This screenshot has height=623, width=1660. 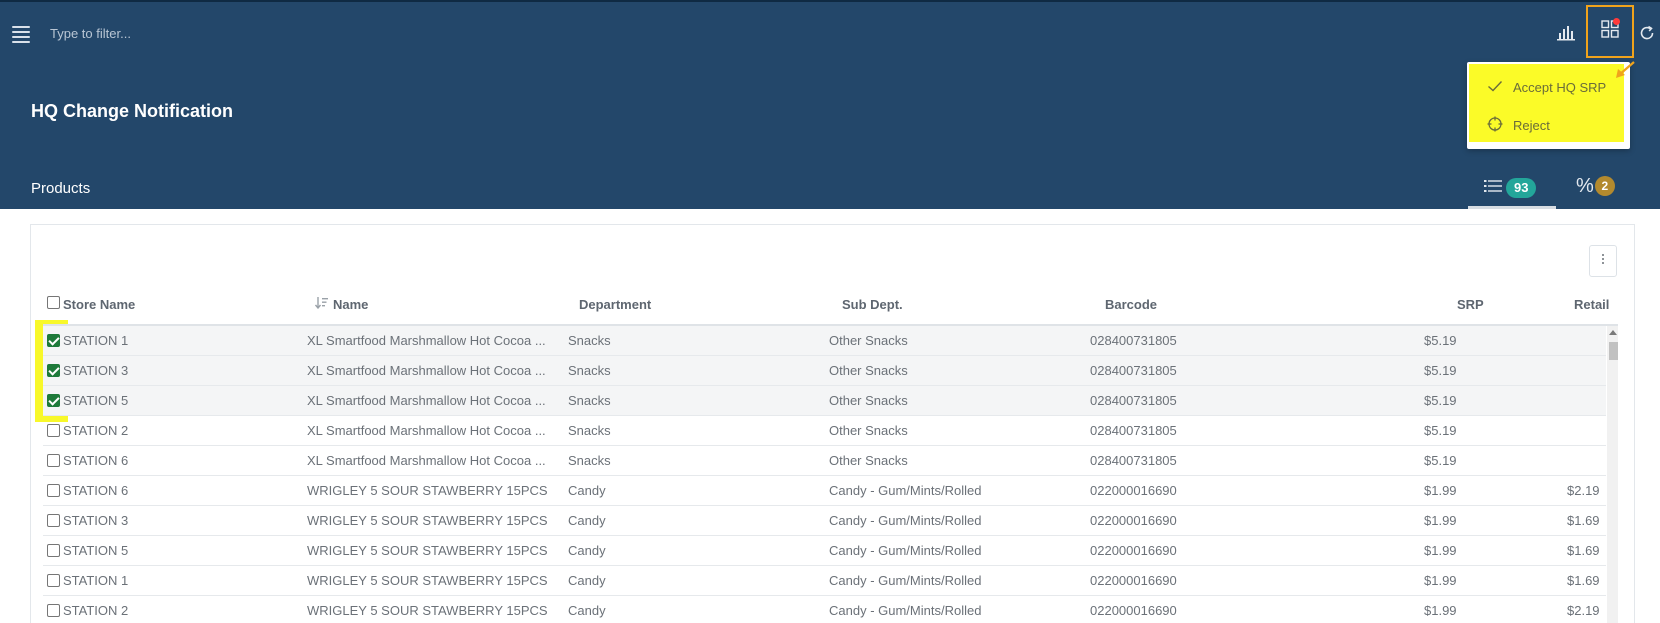 I want to click on reject-menu-item: Reject, so click(x=1518, y=125).